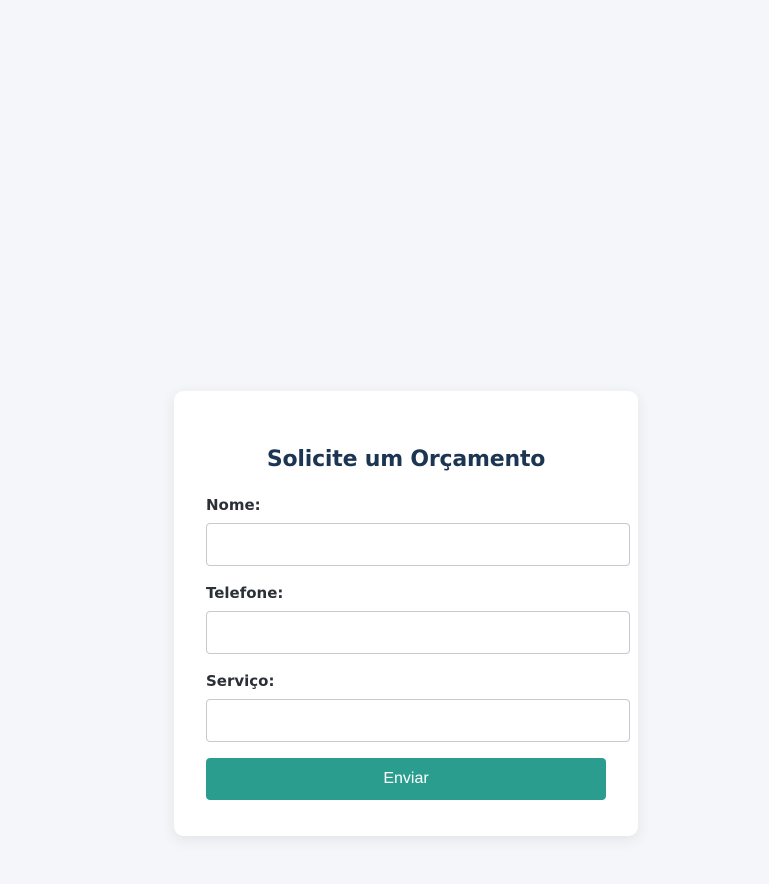 This screenshot has height=884, width=769. What do you see at coordinates (406, 459) in the screenshot?
I see `form-title: Solicite um Orçamento` at bounding box center [406, 459].